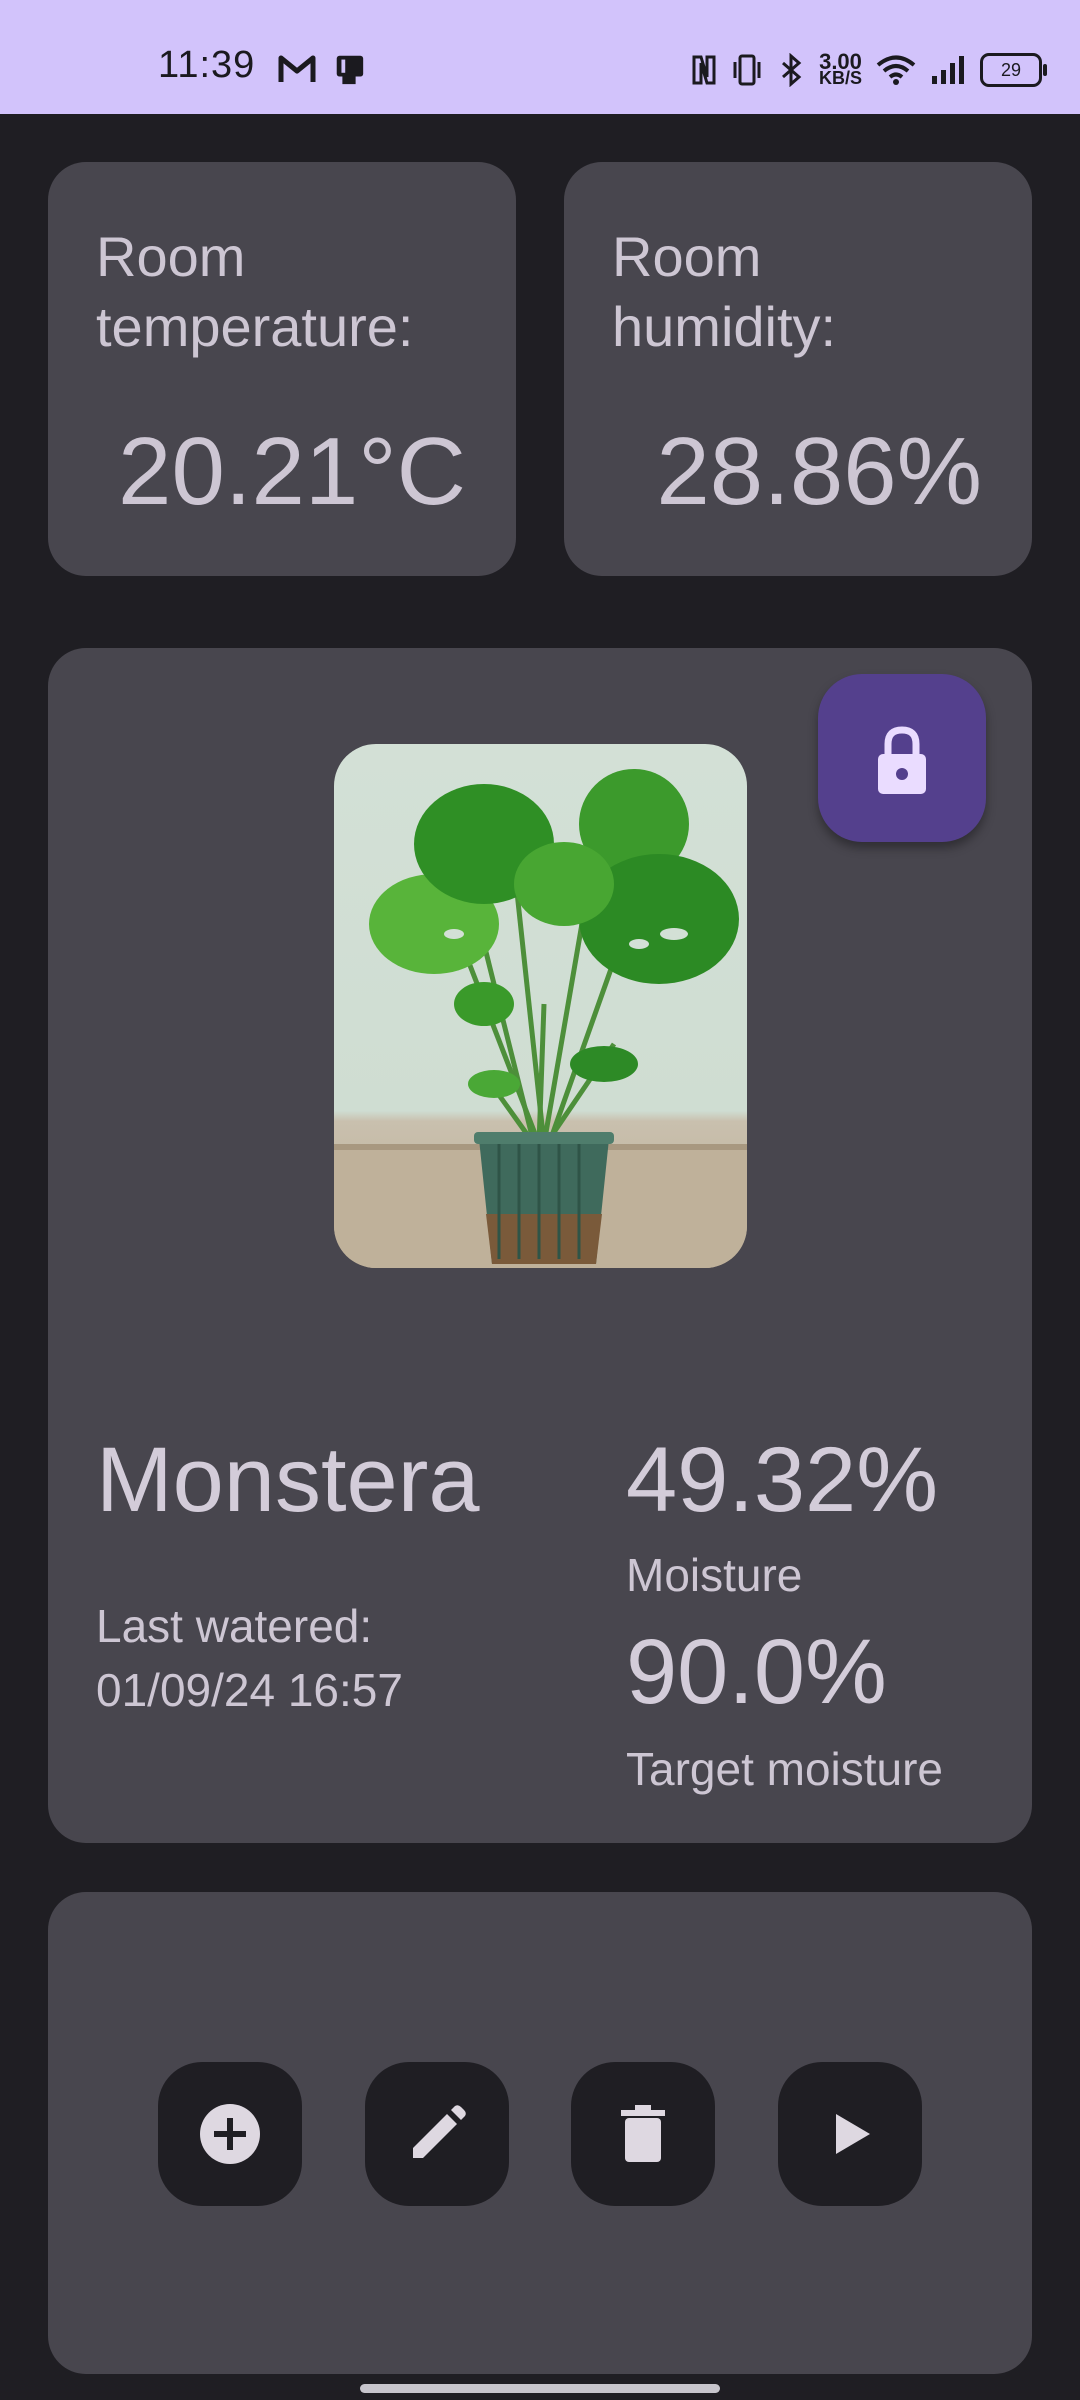 The width and height of the screenshot is (1080, 2400). I want to click on target-moisture-value: 90.0%, so click(756, 1672).